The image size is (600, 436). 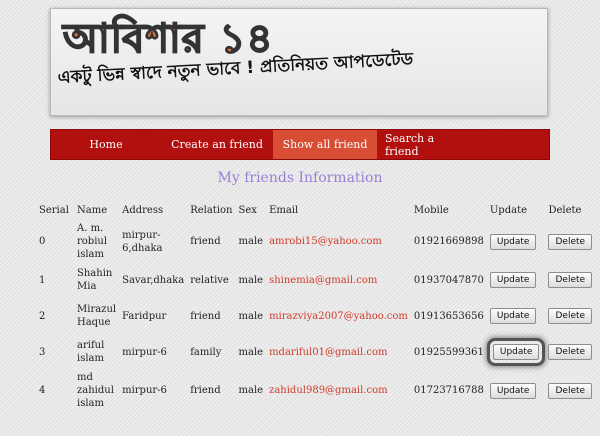 What do you see at coordinates (300, 178) in the screenshot?
I see `section-title: My friends Information` at bounding box center [300, 178].